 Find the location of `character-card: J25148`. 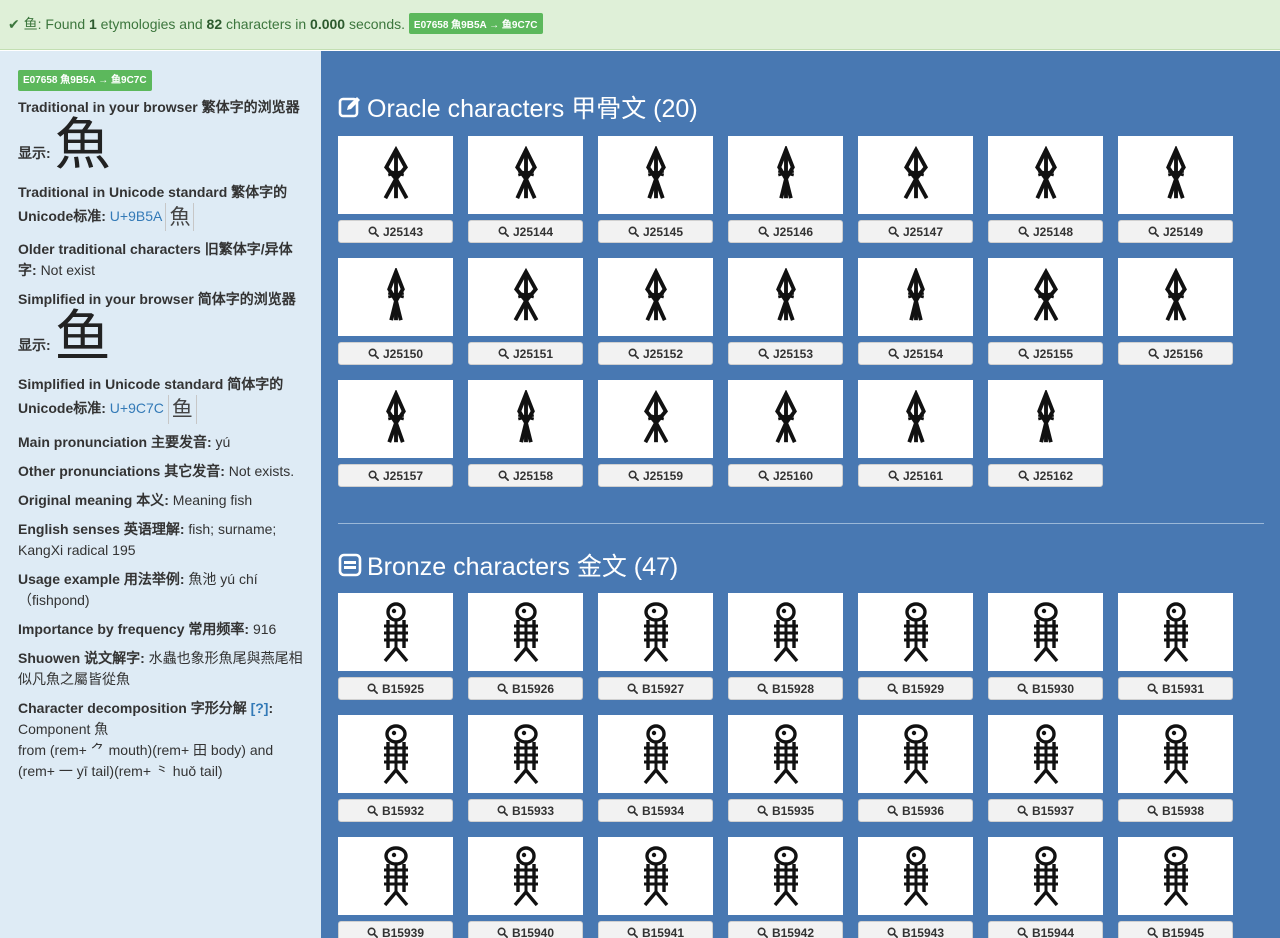

character-card: J25148 is located at coordinates (1045, 189).